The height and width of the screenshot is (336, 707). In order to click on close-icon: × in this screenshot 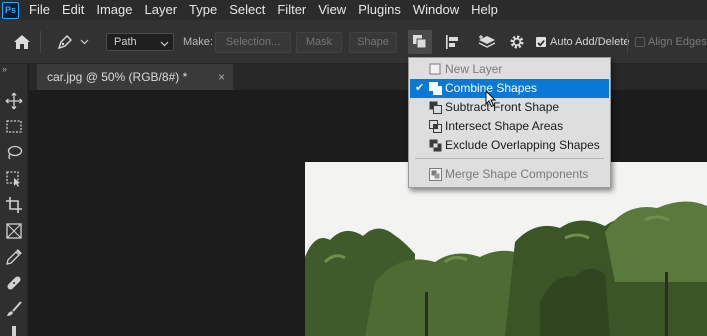, I will do `click(221, 77)`.